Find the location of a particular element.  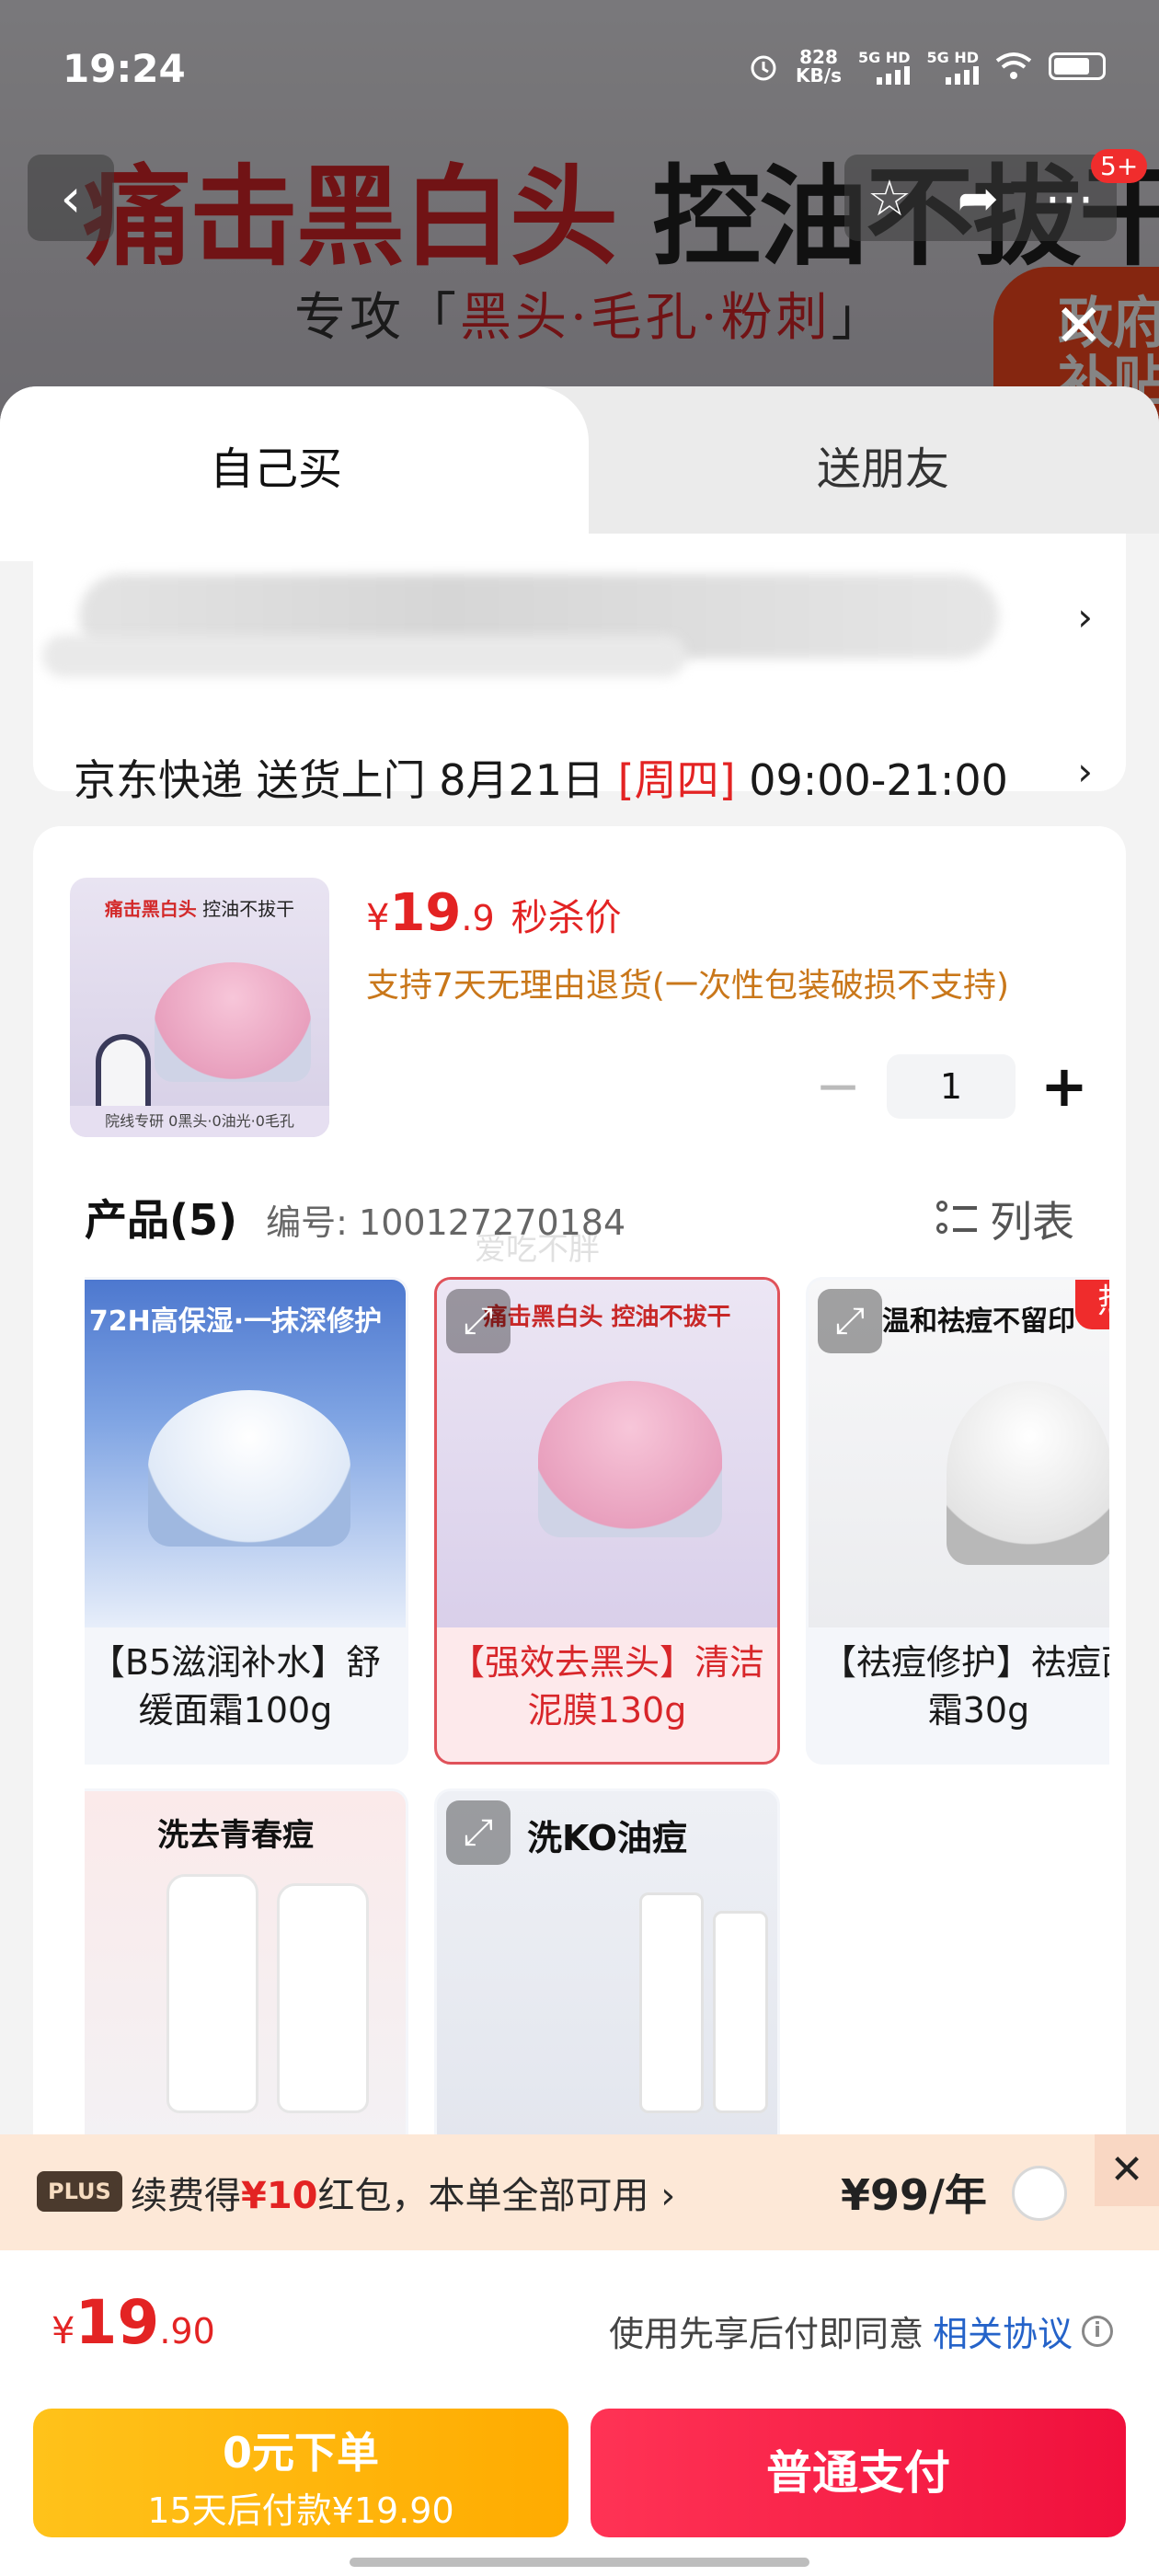

agreement-link: 相关协议 is located at coordinates (1003, 2331).